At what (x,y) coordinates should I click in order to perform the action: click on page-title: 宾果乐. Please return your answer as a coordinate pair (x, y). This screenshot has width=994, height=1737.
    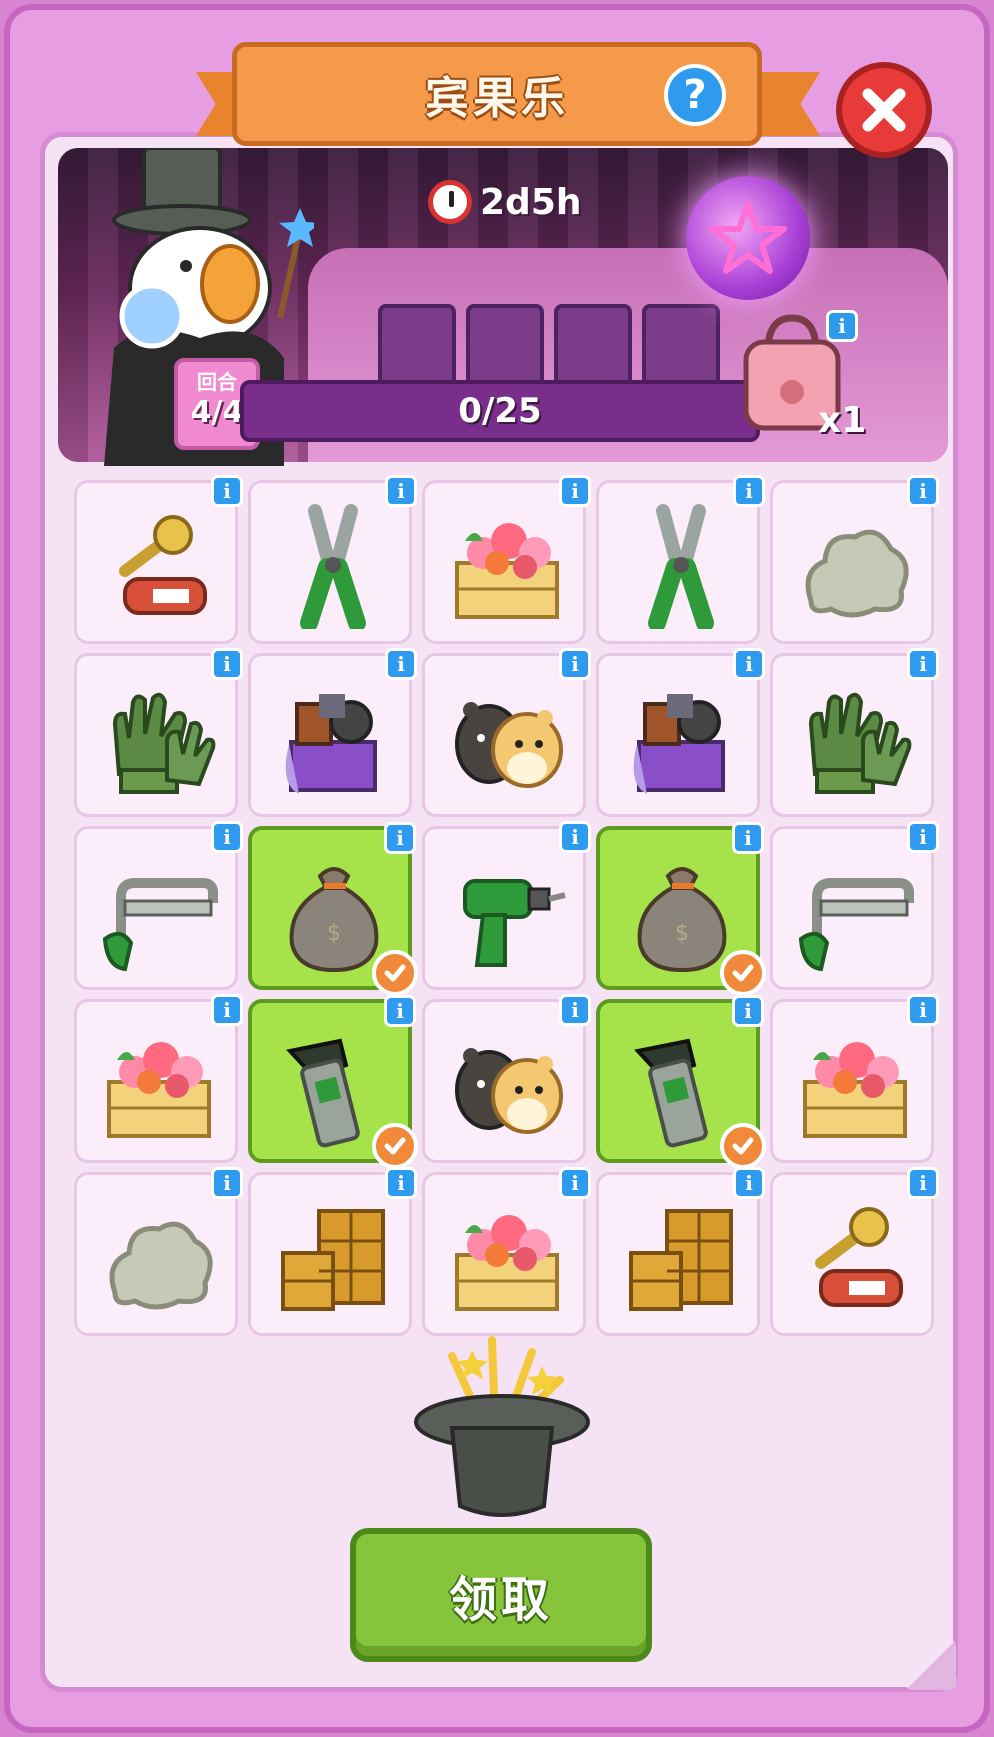
    Looking at the image, I should click on (497, 98).